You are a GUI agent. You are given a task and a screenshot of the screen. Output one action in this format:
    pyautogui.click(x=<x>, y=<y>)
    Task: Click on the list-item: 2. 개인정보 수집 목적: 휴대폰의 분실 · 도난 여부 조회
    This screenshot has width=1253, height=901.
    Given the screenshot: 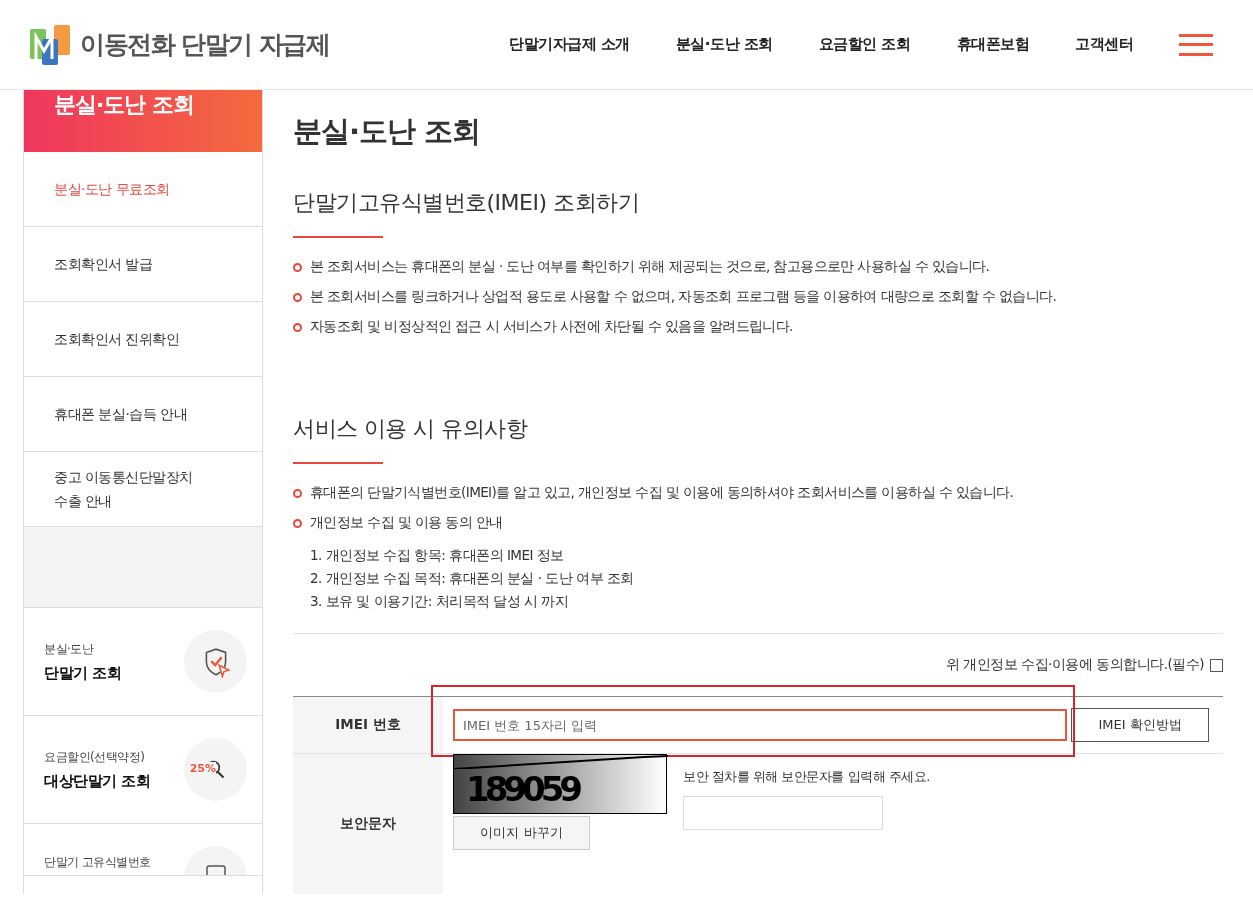 What is the action you would take?
    pyautogui.click(x=472, y=578)
    